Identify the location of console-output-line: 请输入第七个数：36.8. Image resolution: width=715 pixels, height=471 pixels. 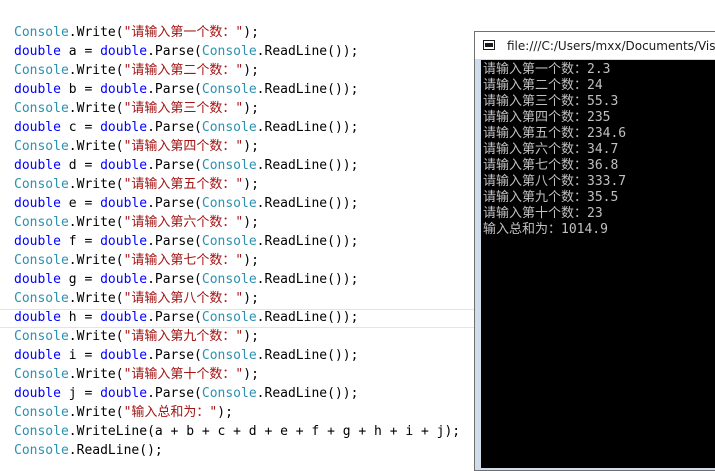
(551, 165).